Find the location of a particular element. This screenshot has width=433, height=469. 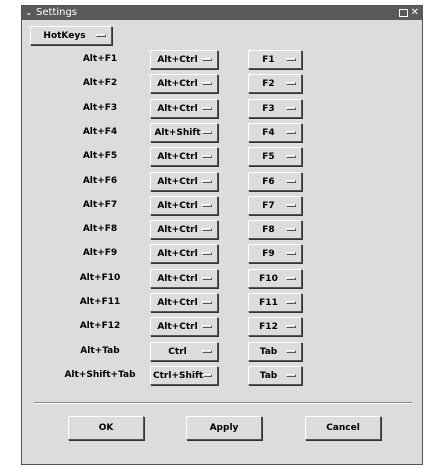

key-select-value: F2 is located at coordinates (268, 83).